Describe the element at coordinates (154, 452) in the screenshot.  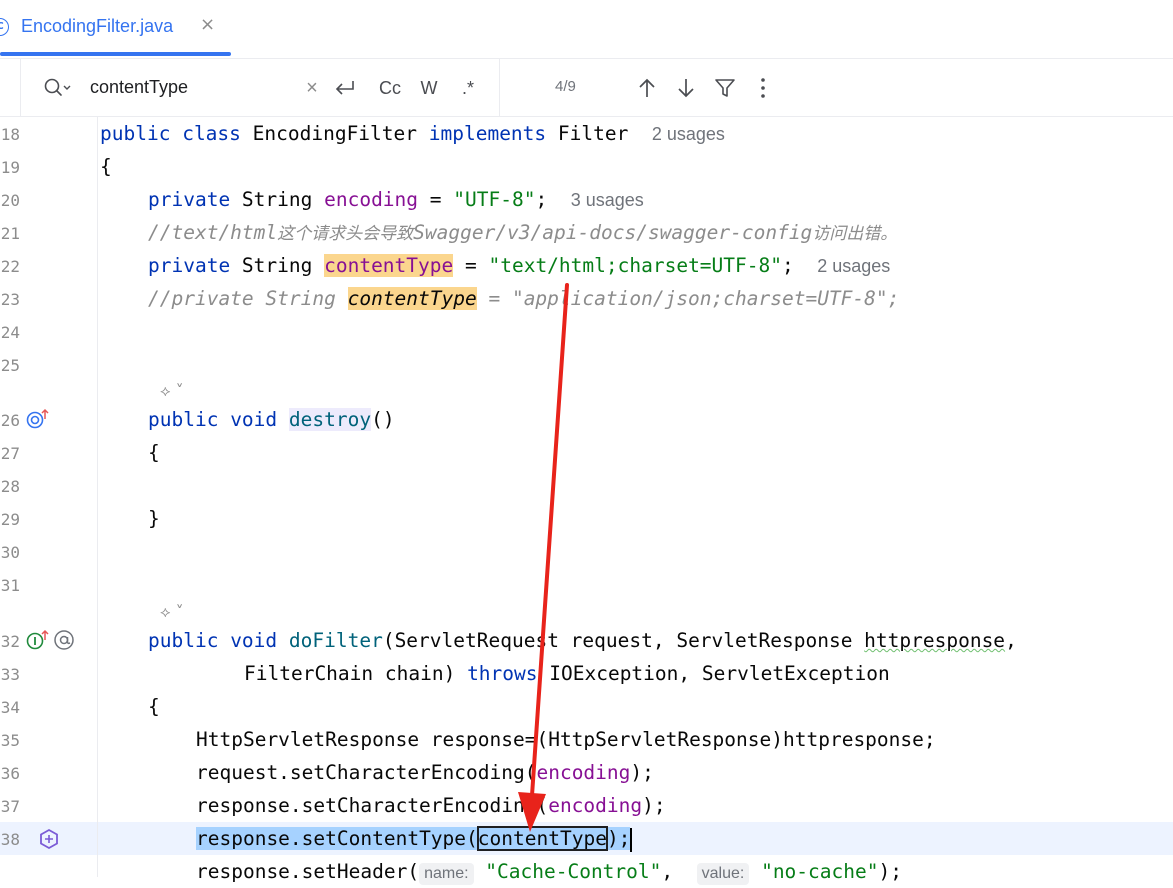
I see `code-line-27: {` at that location.